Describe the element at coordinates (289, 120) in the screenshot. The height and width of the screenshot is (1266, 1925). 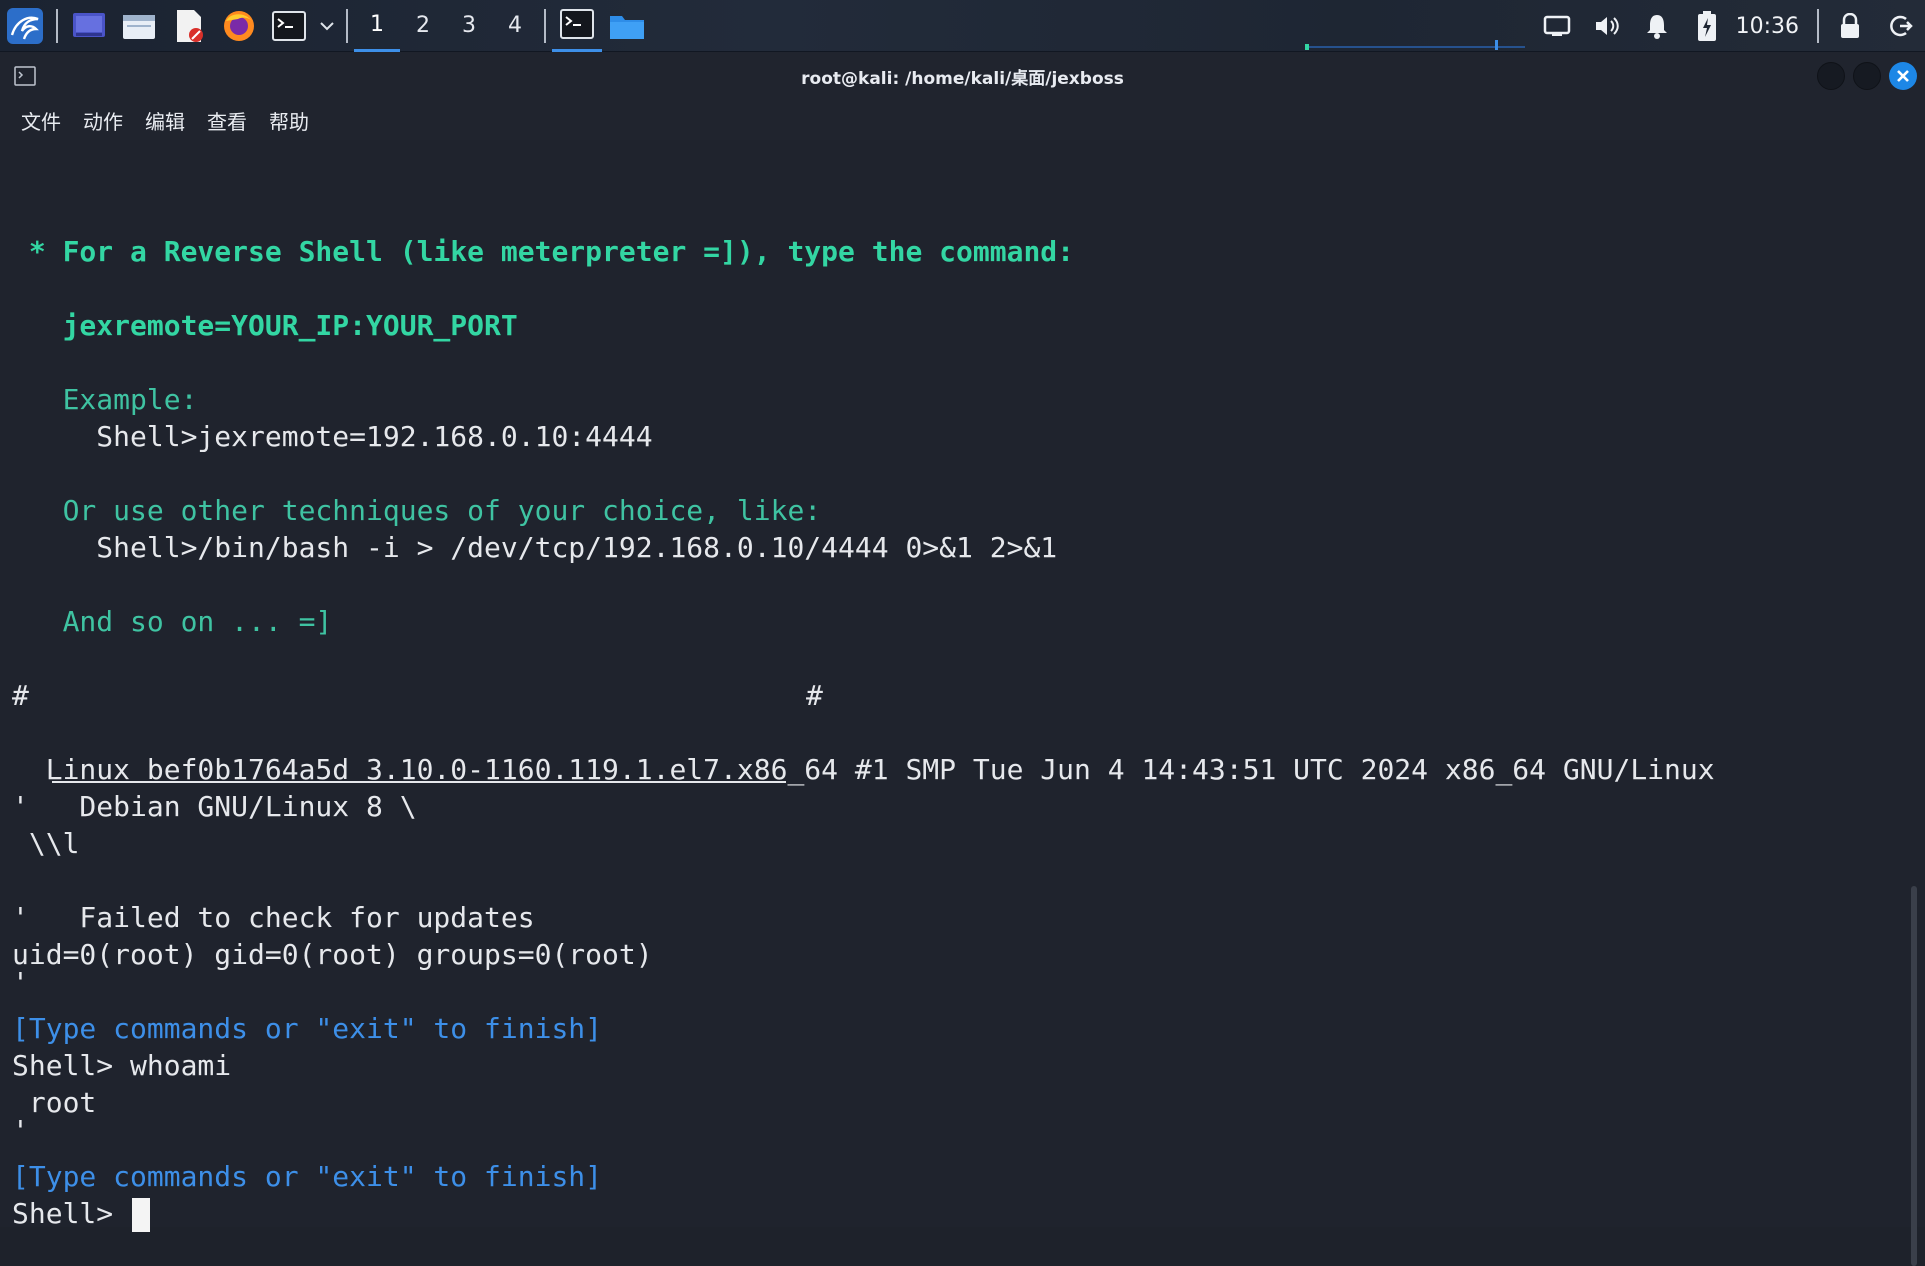
I see `menu-help: 帮助` at that location.